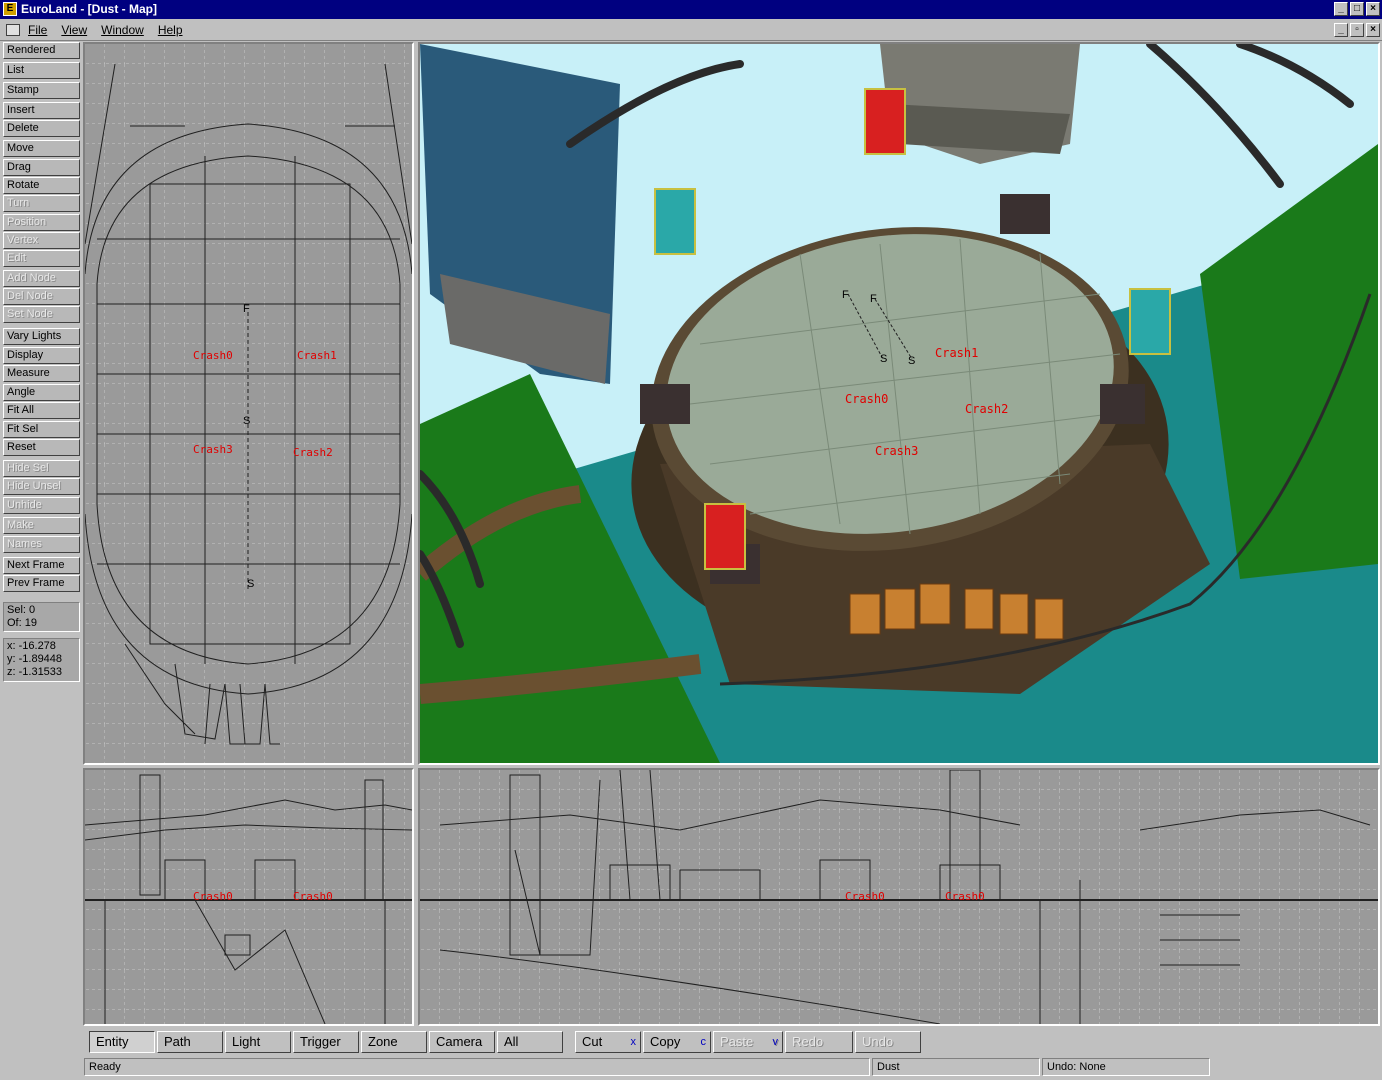 The height and width of the screenshot is (1080, 1382). What do you see at coordinates (41, 240) in the screenshot?
I see `tool-button-vertex: Vertex` at bounding box center [41, 240].